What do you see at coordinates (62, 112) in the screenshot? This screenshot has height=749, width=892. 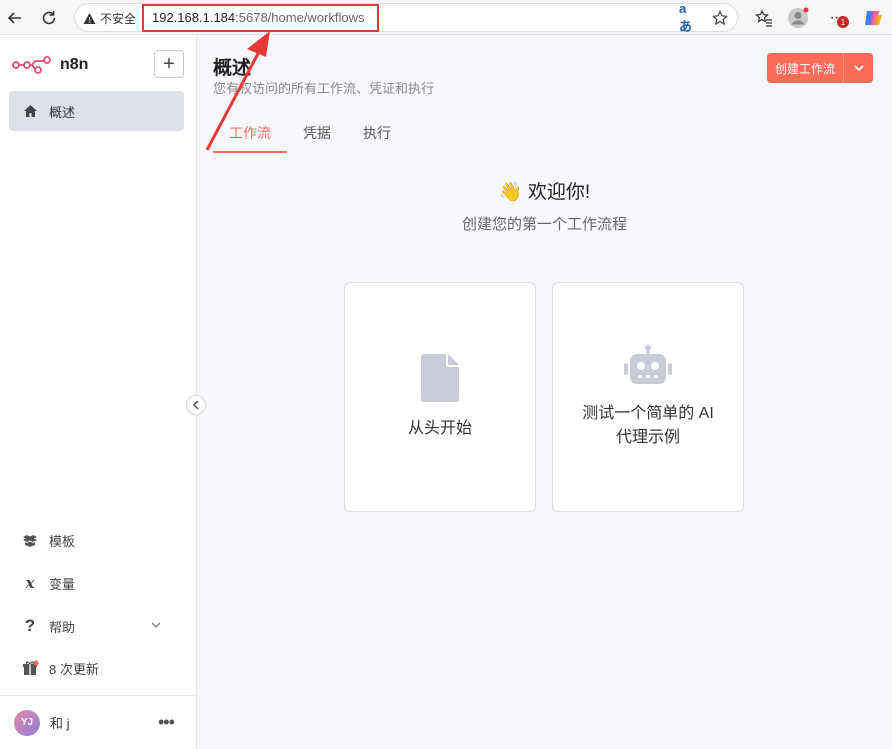 I see `sidebar-item-label: 概述` at bounding box center [62, 112].